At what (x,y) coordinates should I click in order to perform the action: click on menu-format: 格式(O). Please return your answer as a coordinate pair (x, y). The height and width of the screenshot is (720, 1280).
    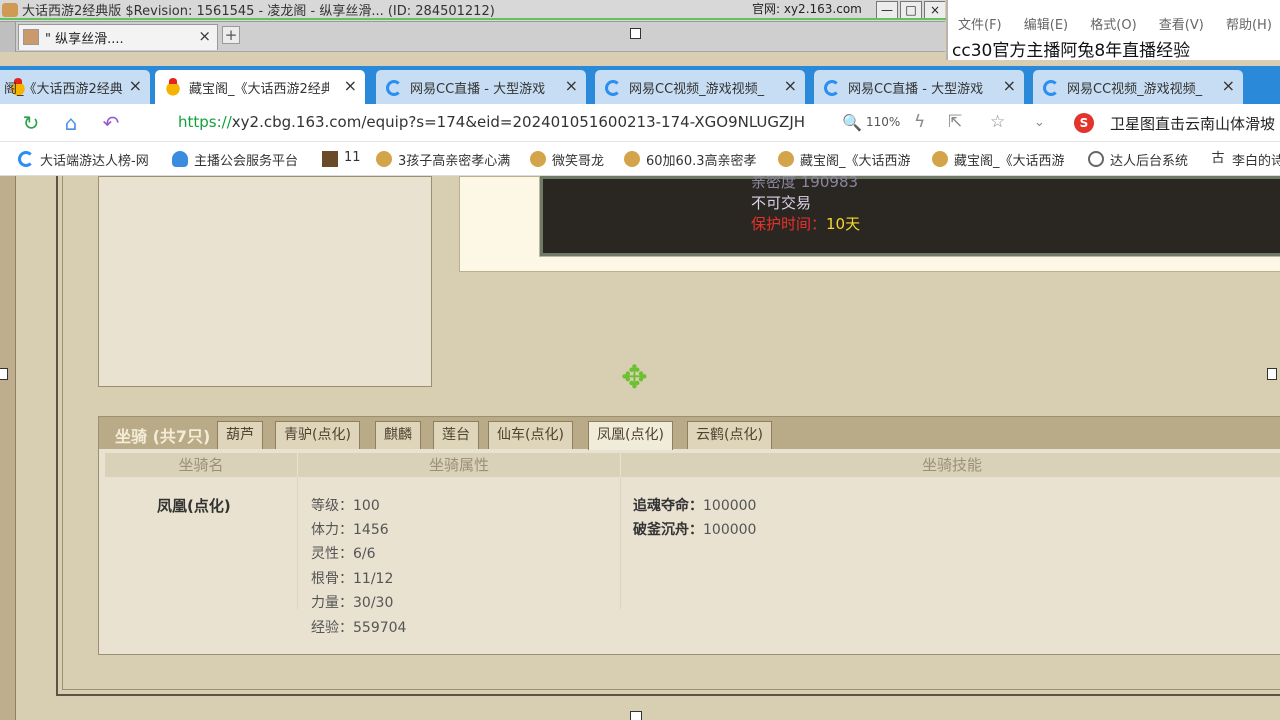
    Looking at the image, I should click on (1113, 25).